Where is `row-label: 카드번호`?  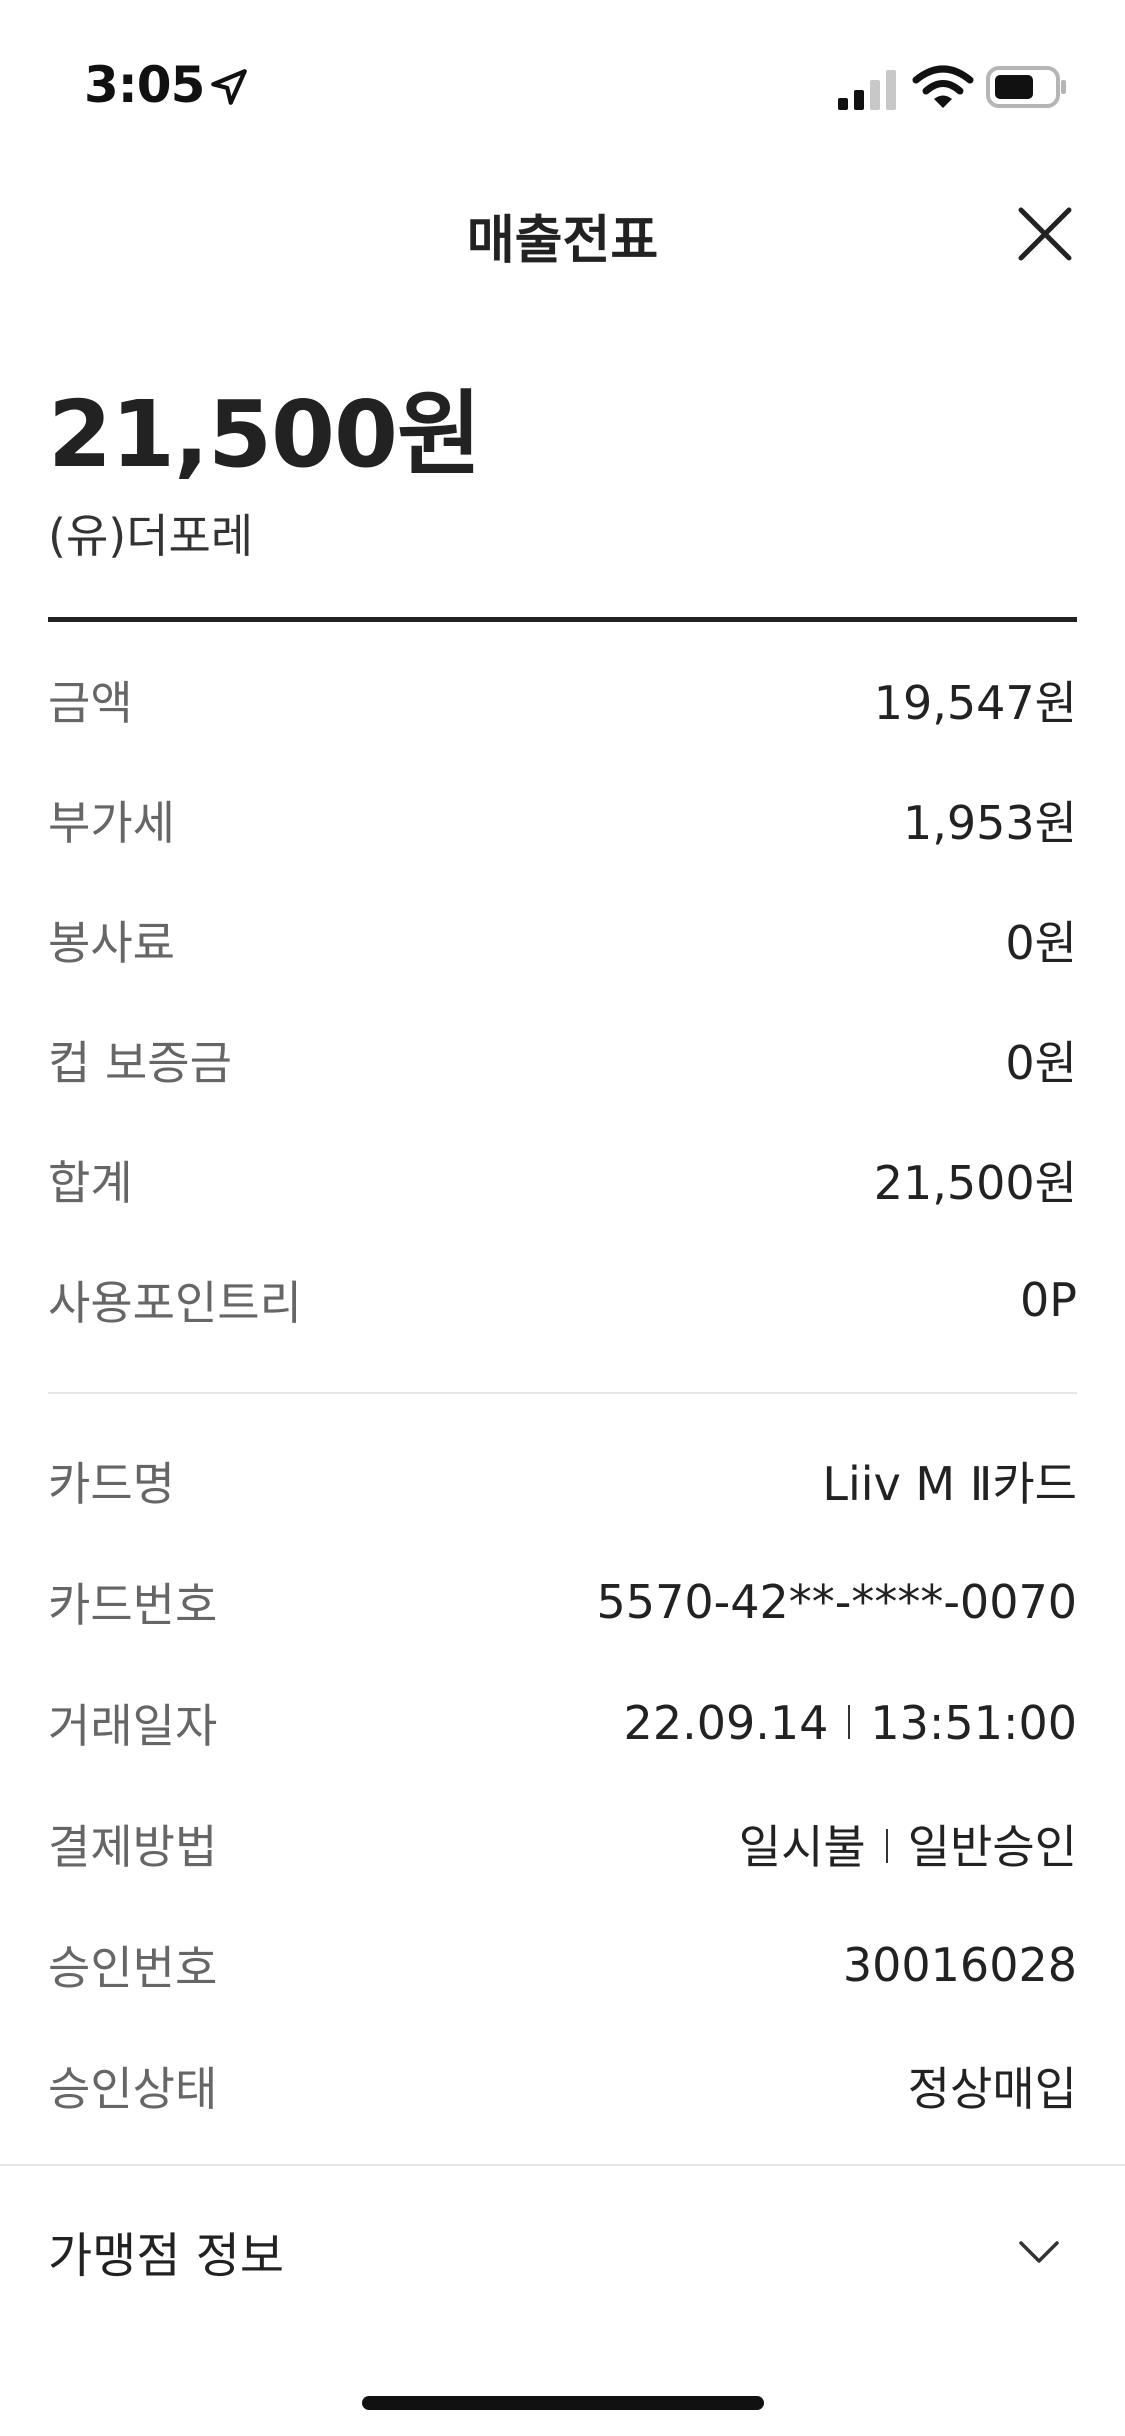 row-label: 카드번호 is located at coordinates (133, 1604).